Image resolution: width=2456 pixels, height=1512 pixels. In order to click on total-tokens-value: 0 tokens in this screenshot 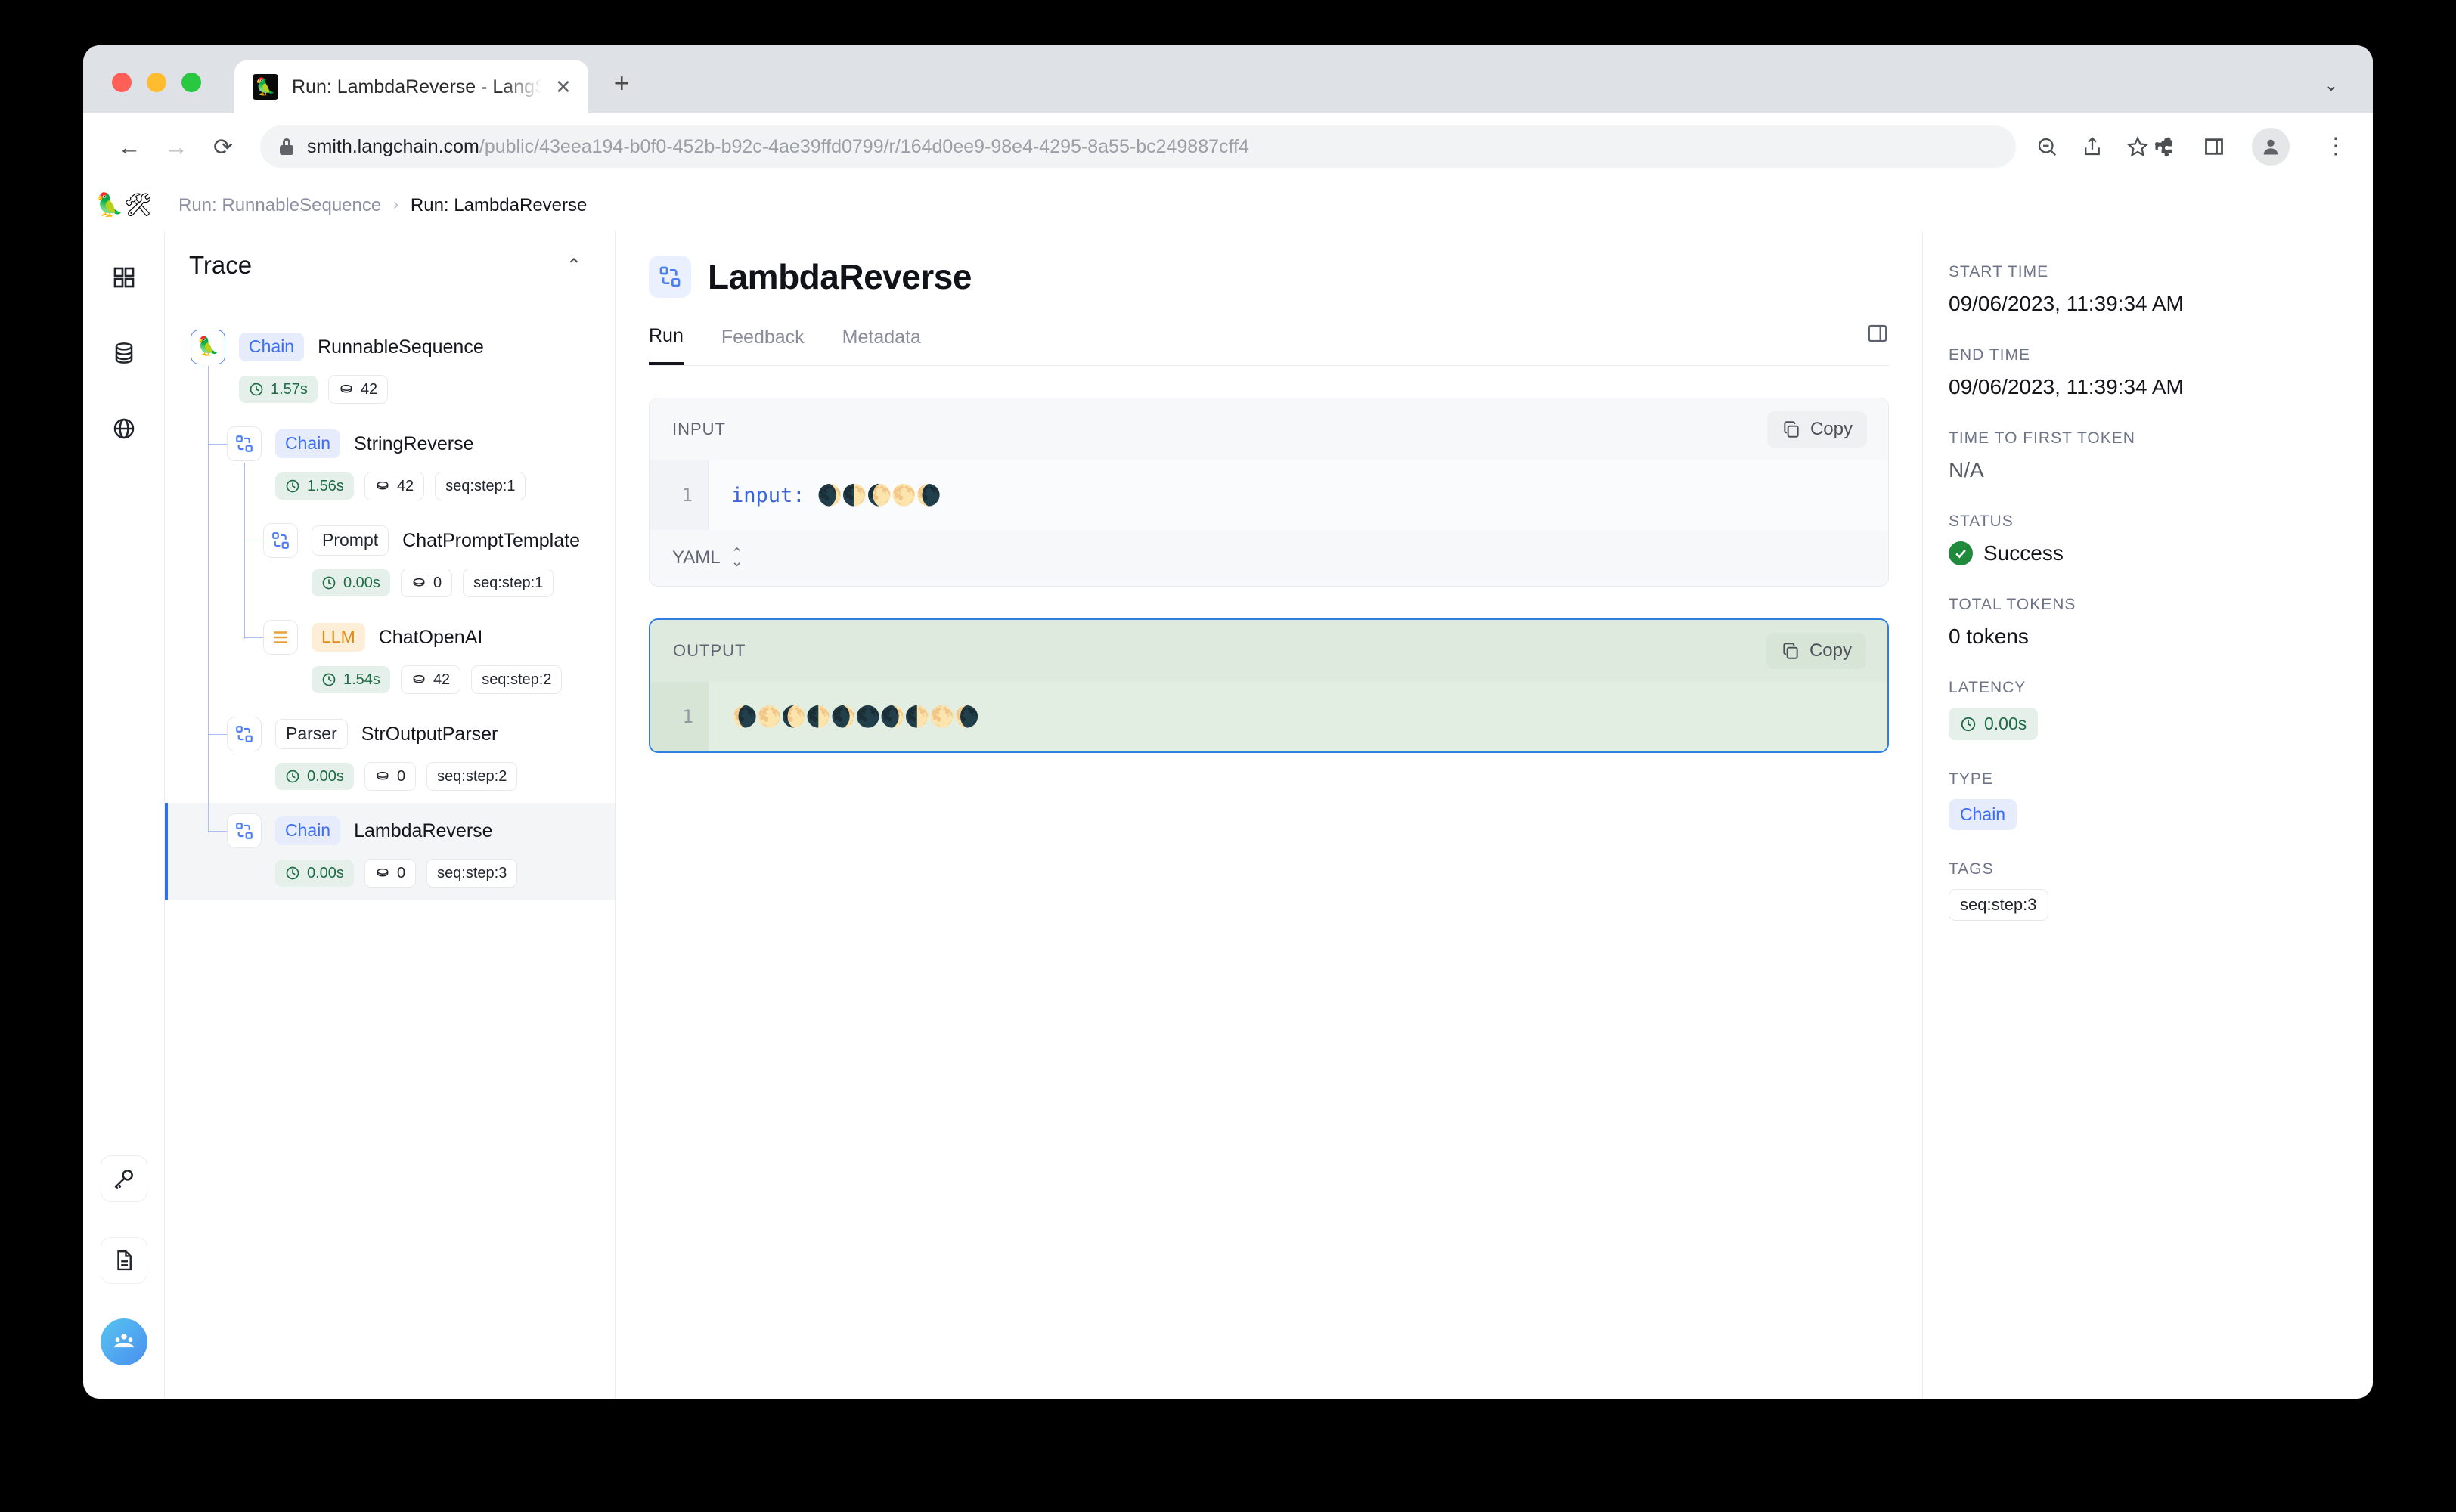, I will do `click(1989, 636)`.